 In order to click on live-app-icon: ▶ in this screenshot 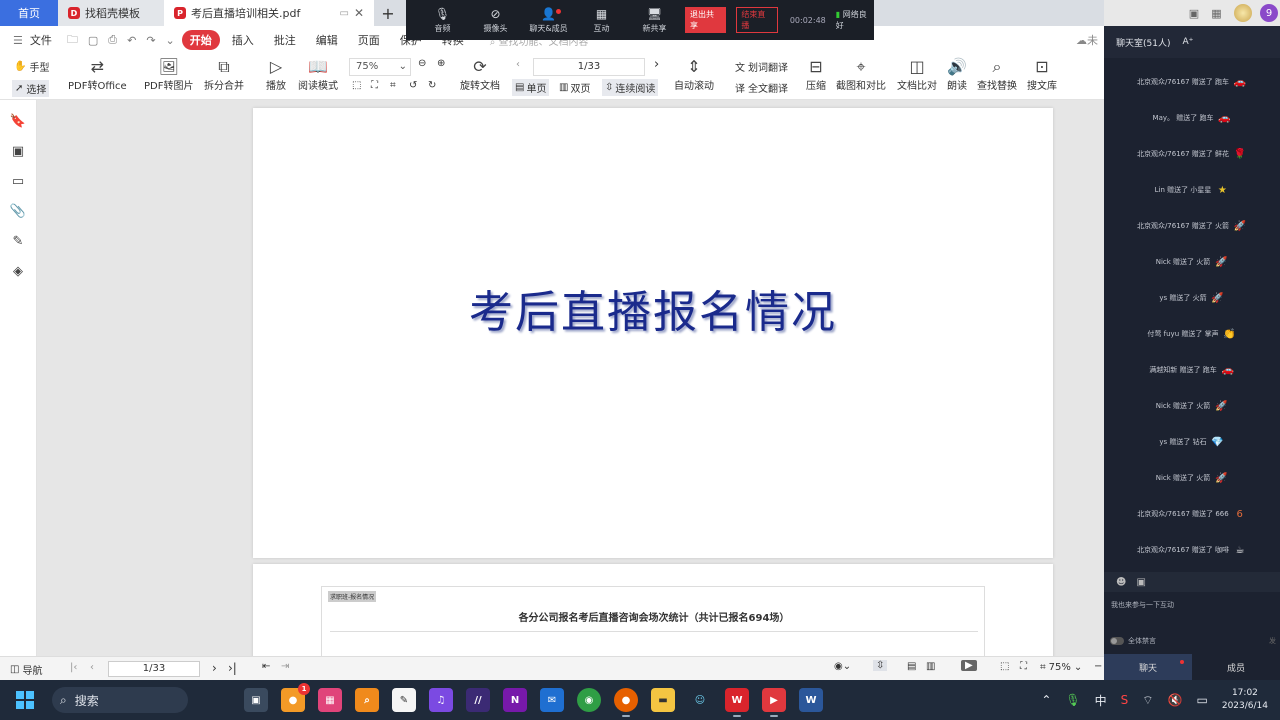, I will do `click(774, 702)`.